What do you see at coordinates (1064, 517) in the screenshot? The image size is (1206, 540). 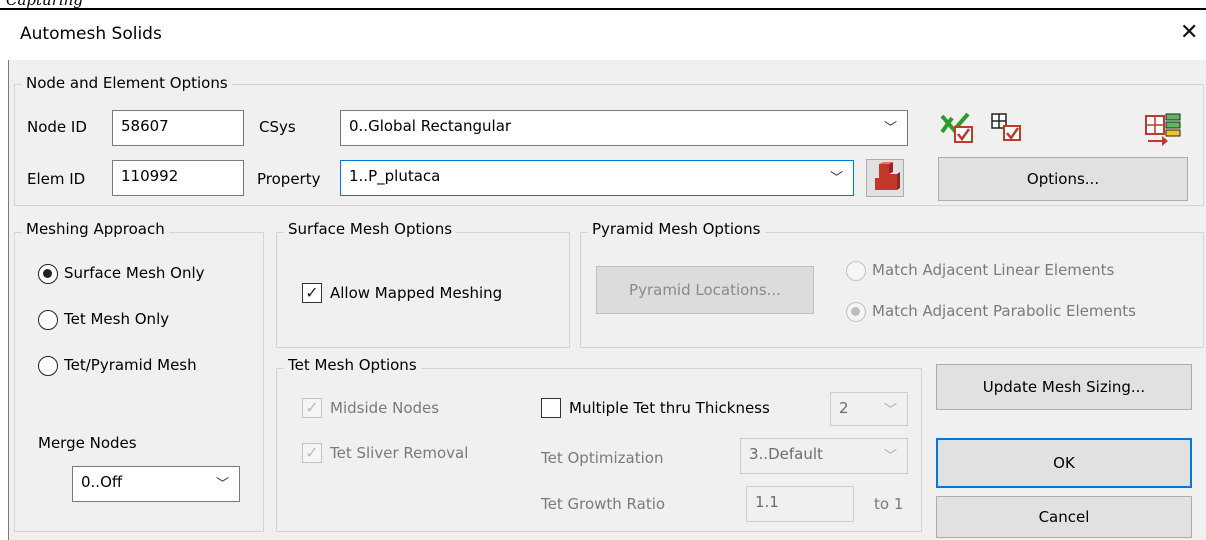 I see `cancel-button: Cancel` at bounding box center [1064, 517].